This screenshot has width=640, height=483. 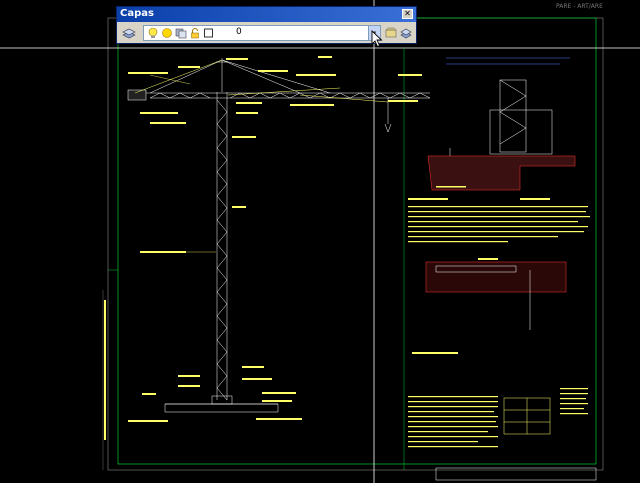 What do you see at coordinates (137, 13) in the screenshot?
I see `layers-toolbar-title: Capas` at bounding box center [137, 13].